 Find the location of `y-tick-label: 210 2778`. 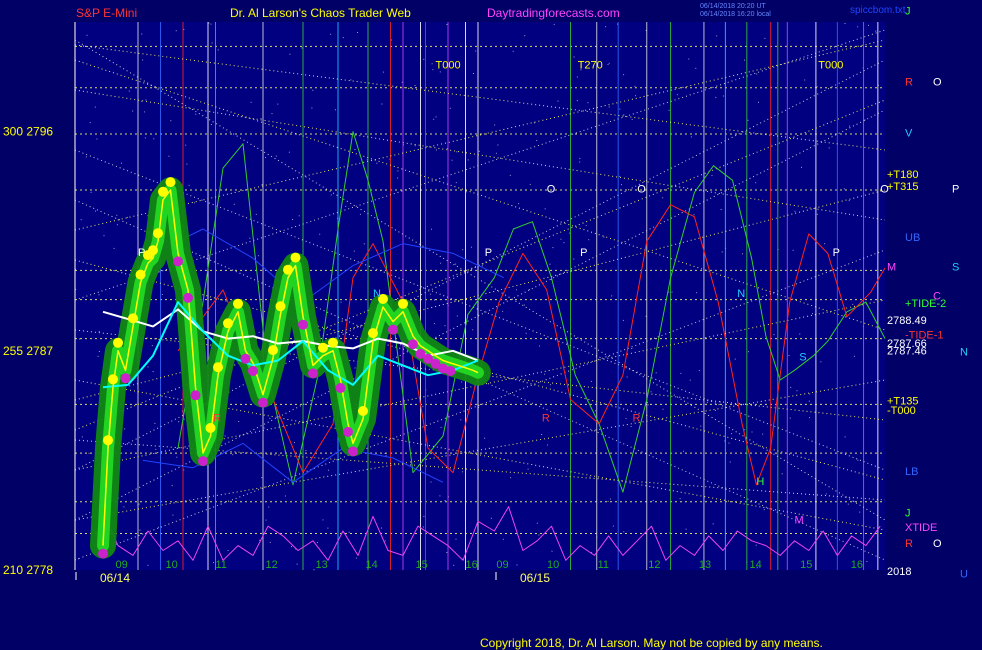

y-tick-label: 210 2778 is located at coordinates (28, 570).